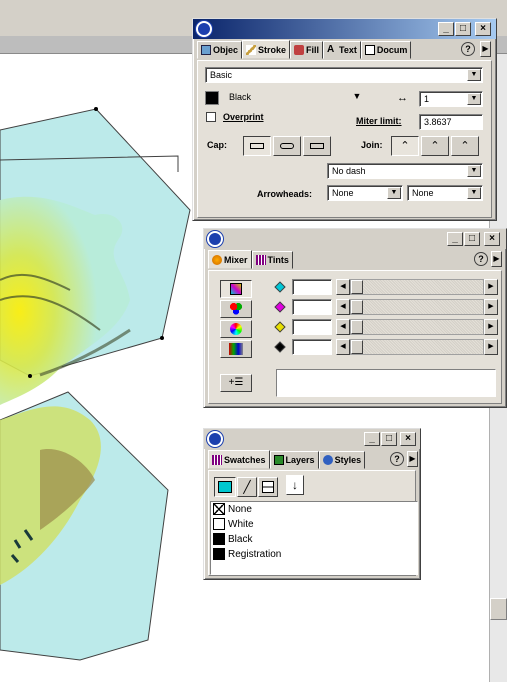 This screenshot has width=507, height=682. I want to click on butt-cap-button, so click(257, 146).